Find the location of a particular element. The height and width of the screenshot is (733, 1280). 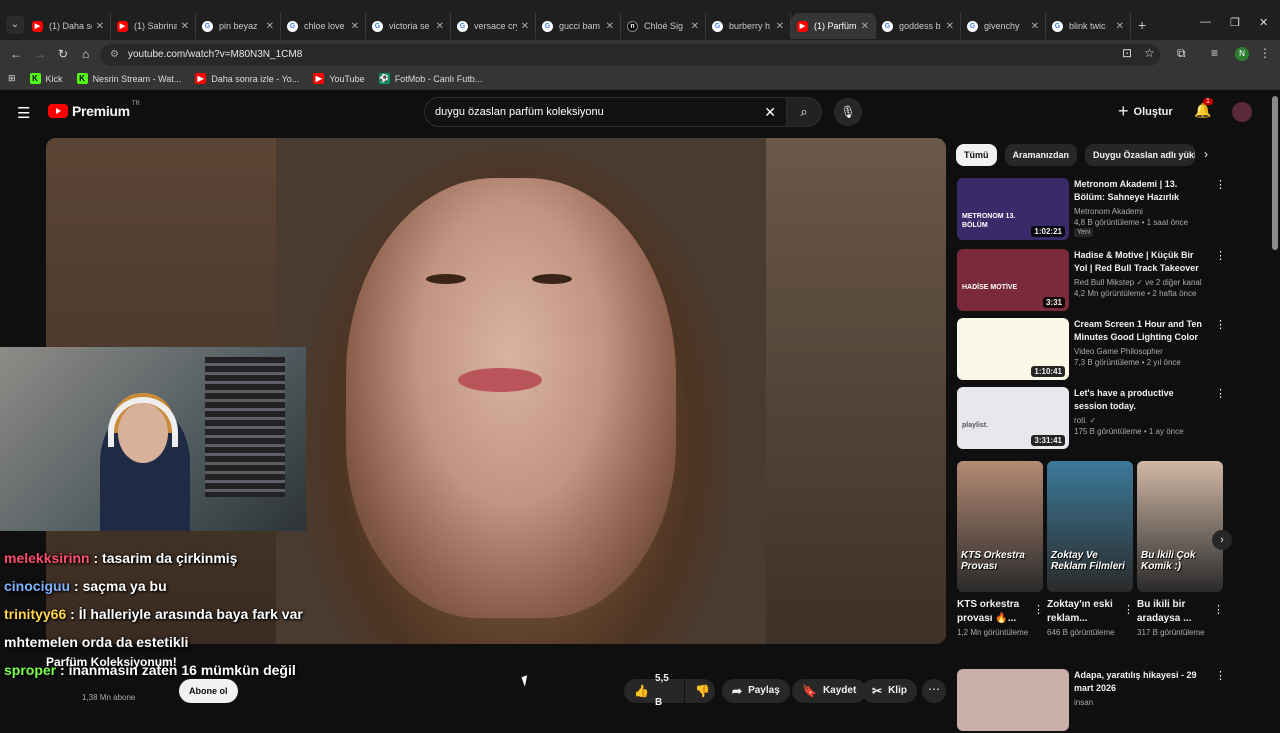

new-tab-button: + is located at coordinates (1142, 25).